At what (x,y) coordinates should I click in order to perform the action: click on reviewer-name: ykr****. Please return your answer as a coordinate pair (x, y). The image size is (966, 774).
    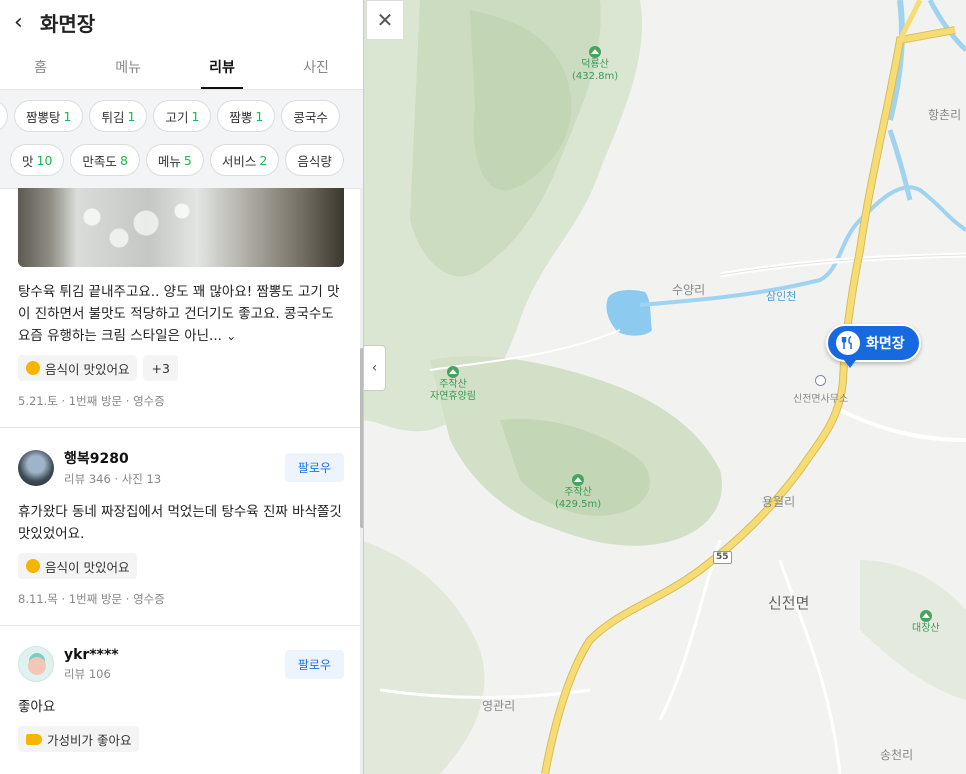
    Looking at the image, I should click on (169, 655).